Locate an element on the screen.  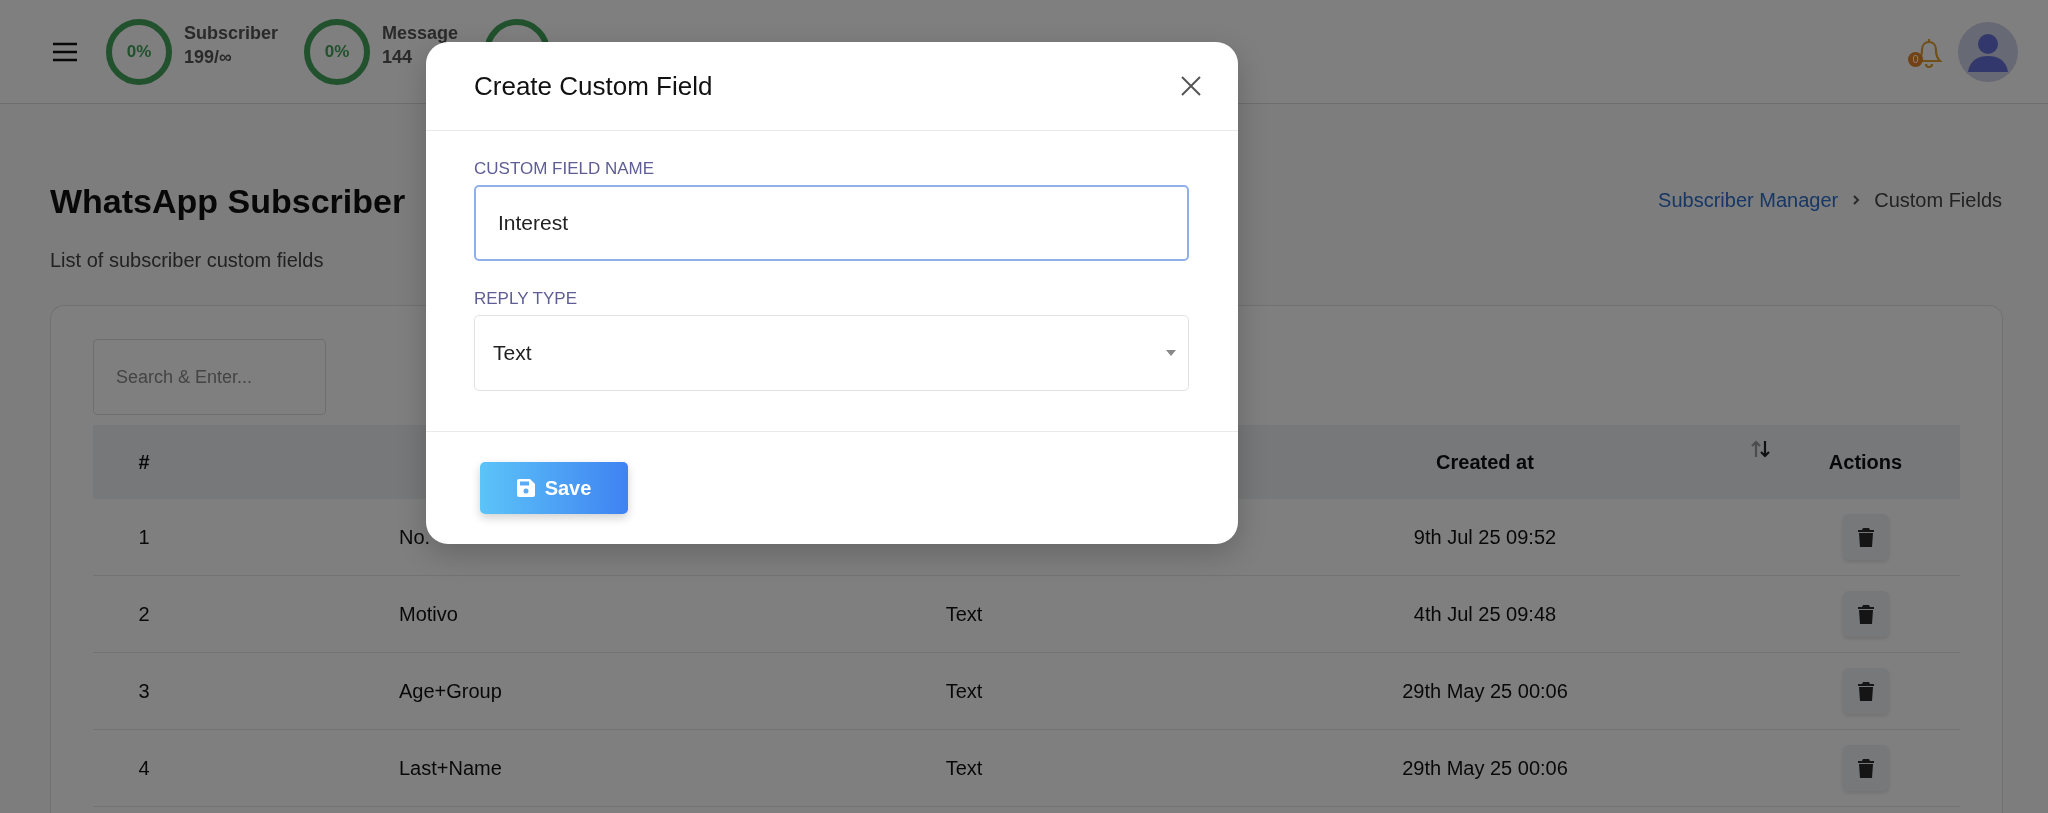
chevron-icon is located at coordinates (1856, 200).